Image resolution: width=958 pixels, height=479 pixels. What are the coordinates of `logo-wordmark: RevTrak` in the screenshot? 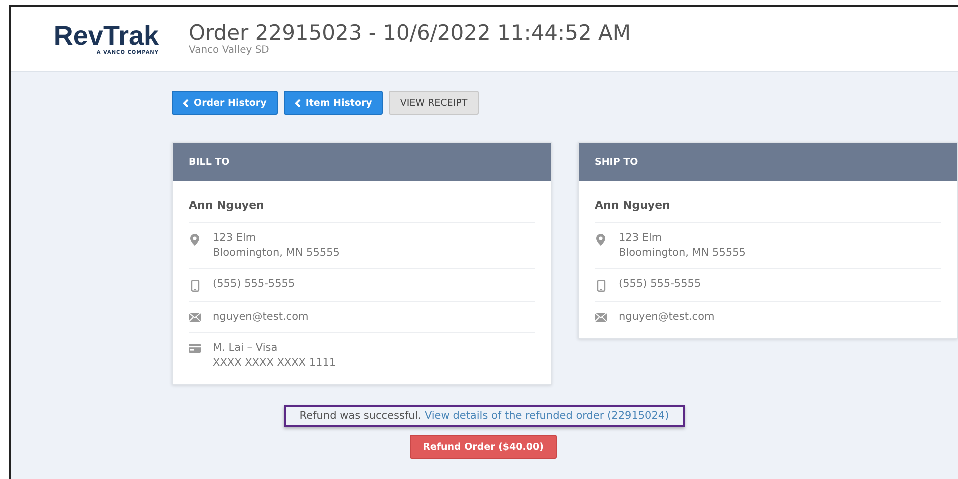 It's located at (106, 36).